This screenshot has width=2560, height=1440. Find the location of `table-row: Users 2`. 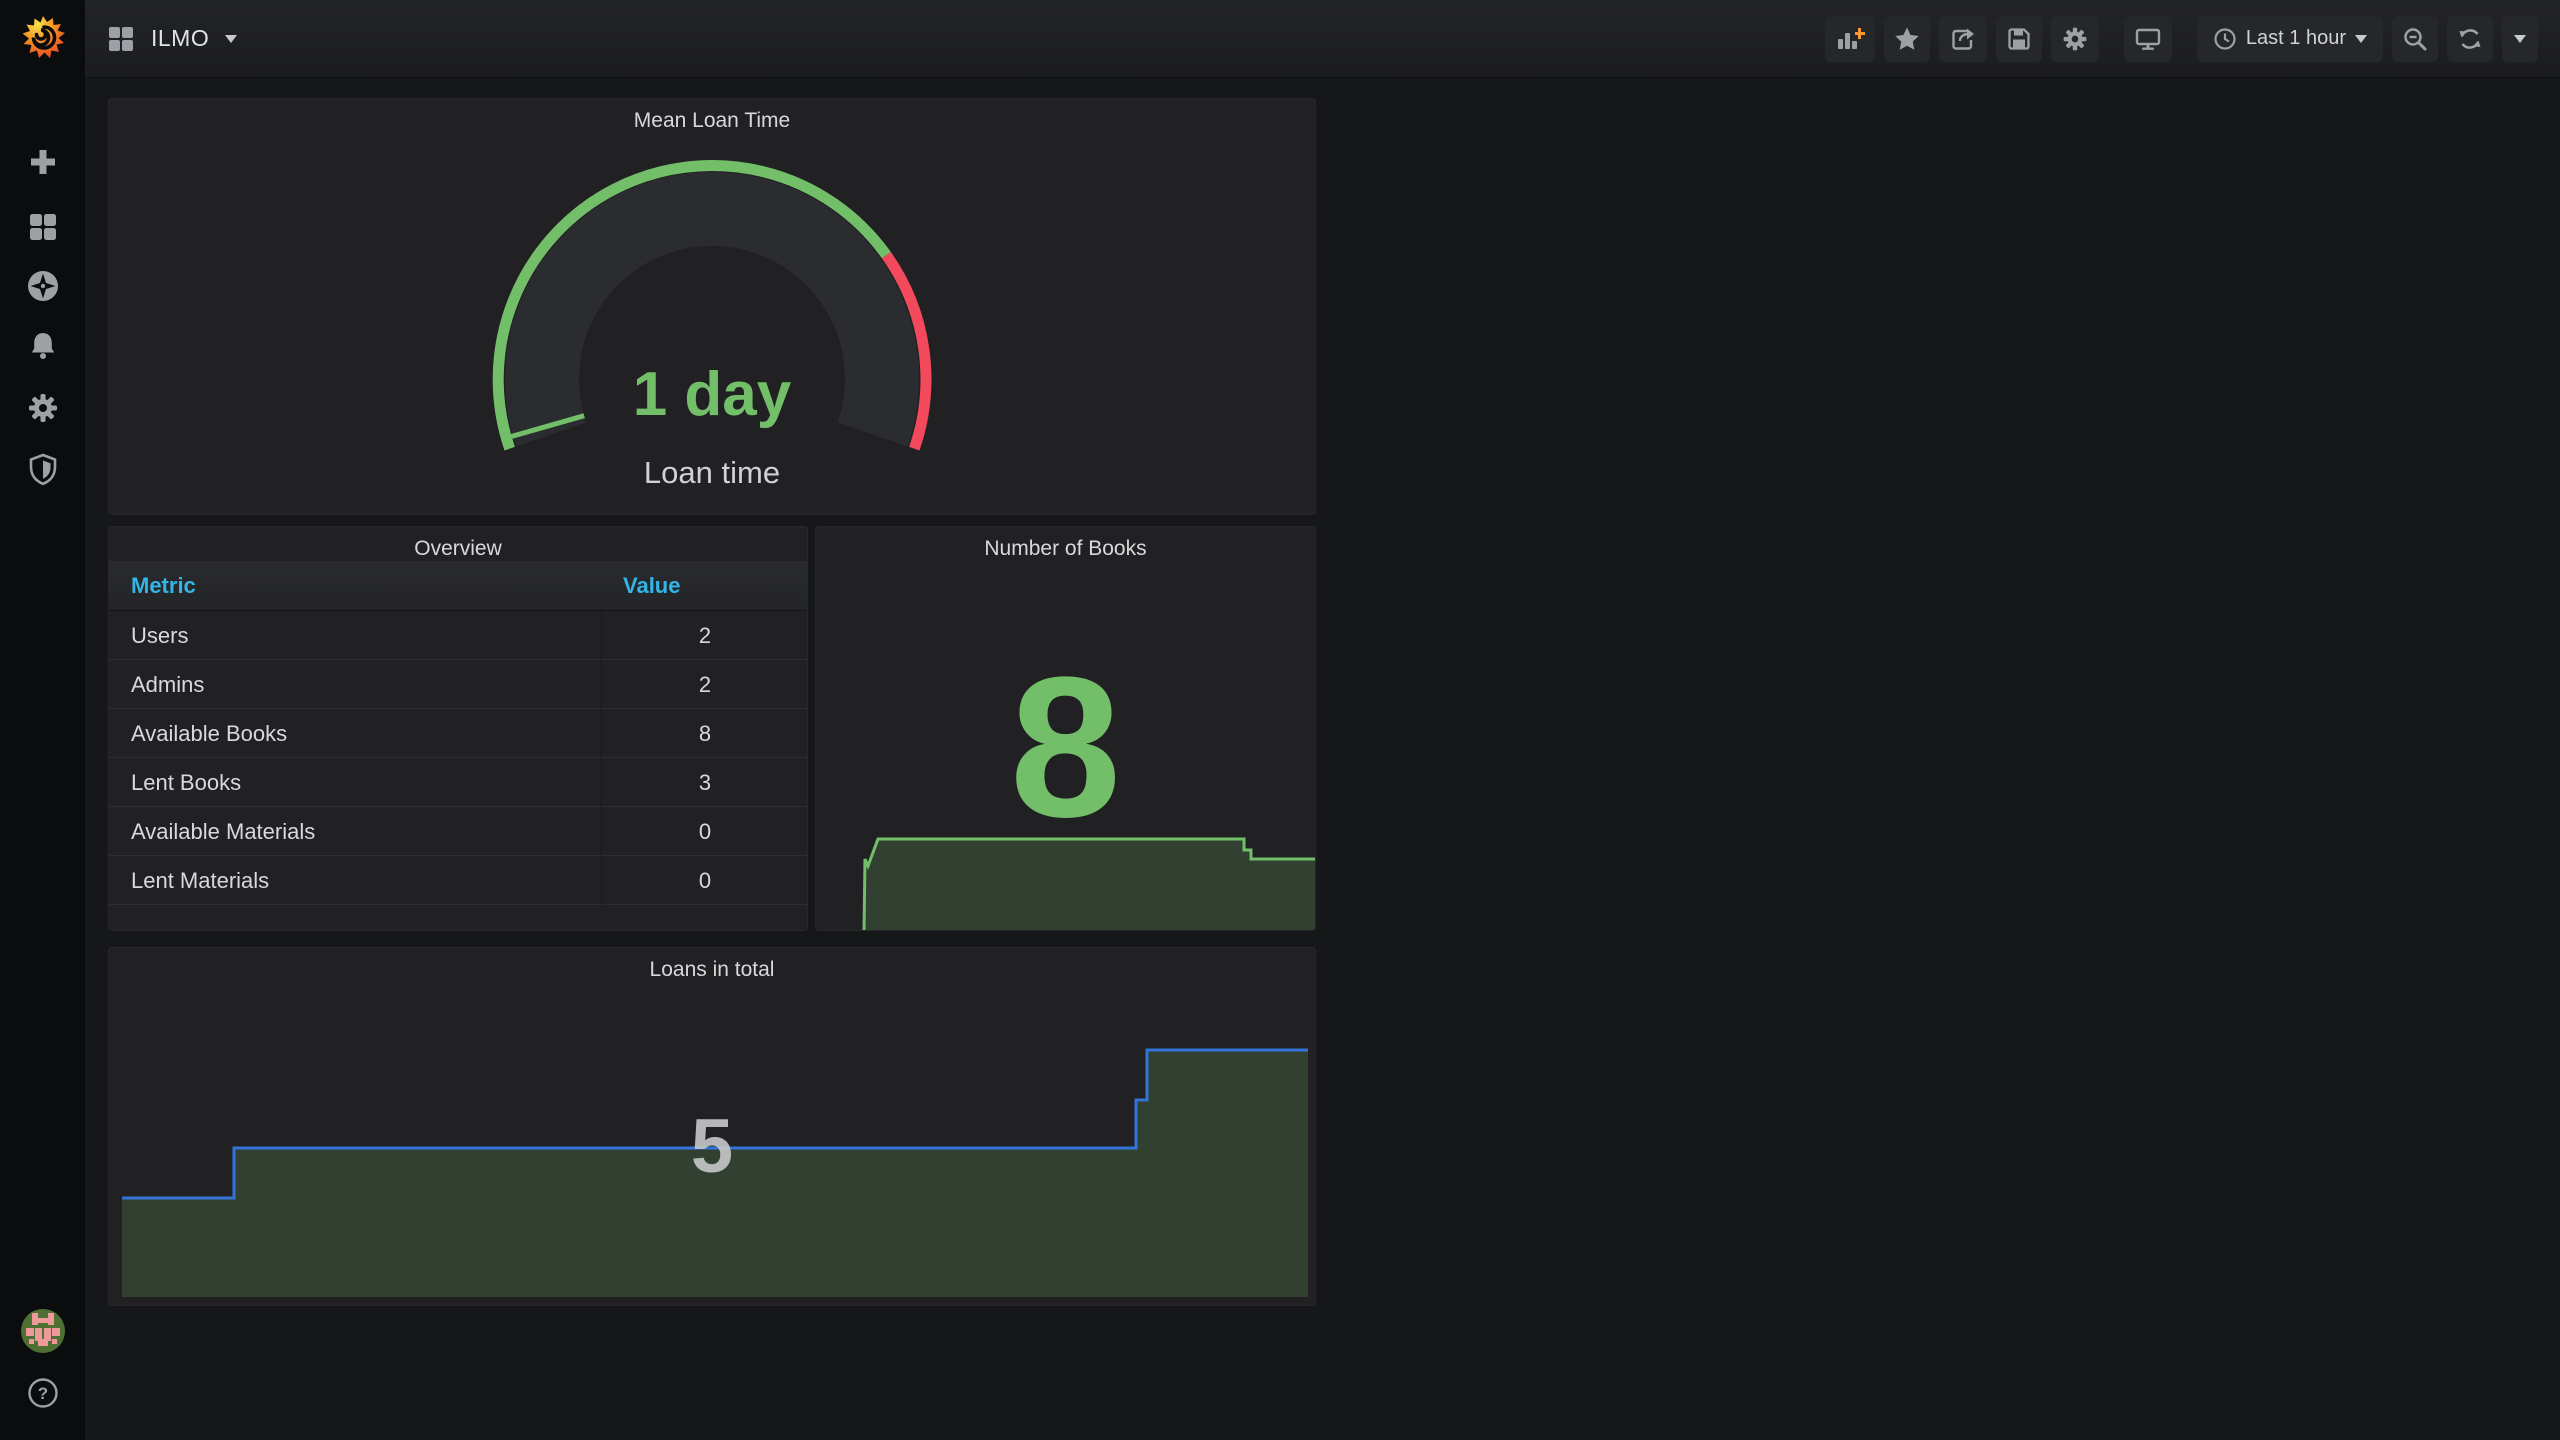

table-row: Users 2 is located at coordinates (458, 635).